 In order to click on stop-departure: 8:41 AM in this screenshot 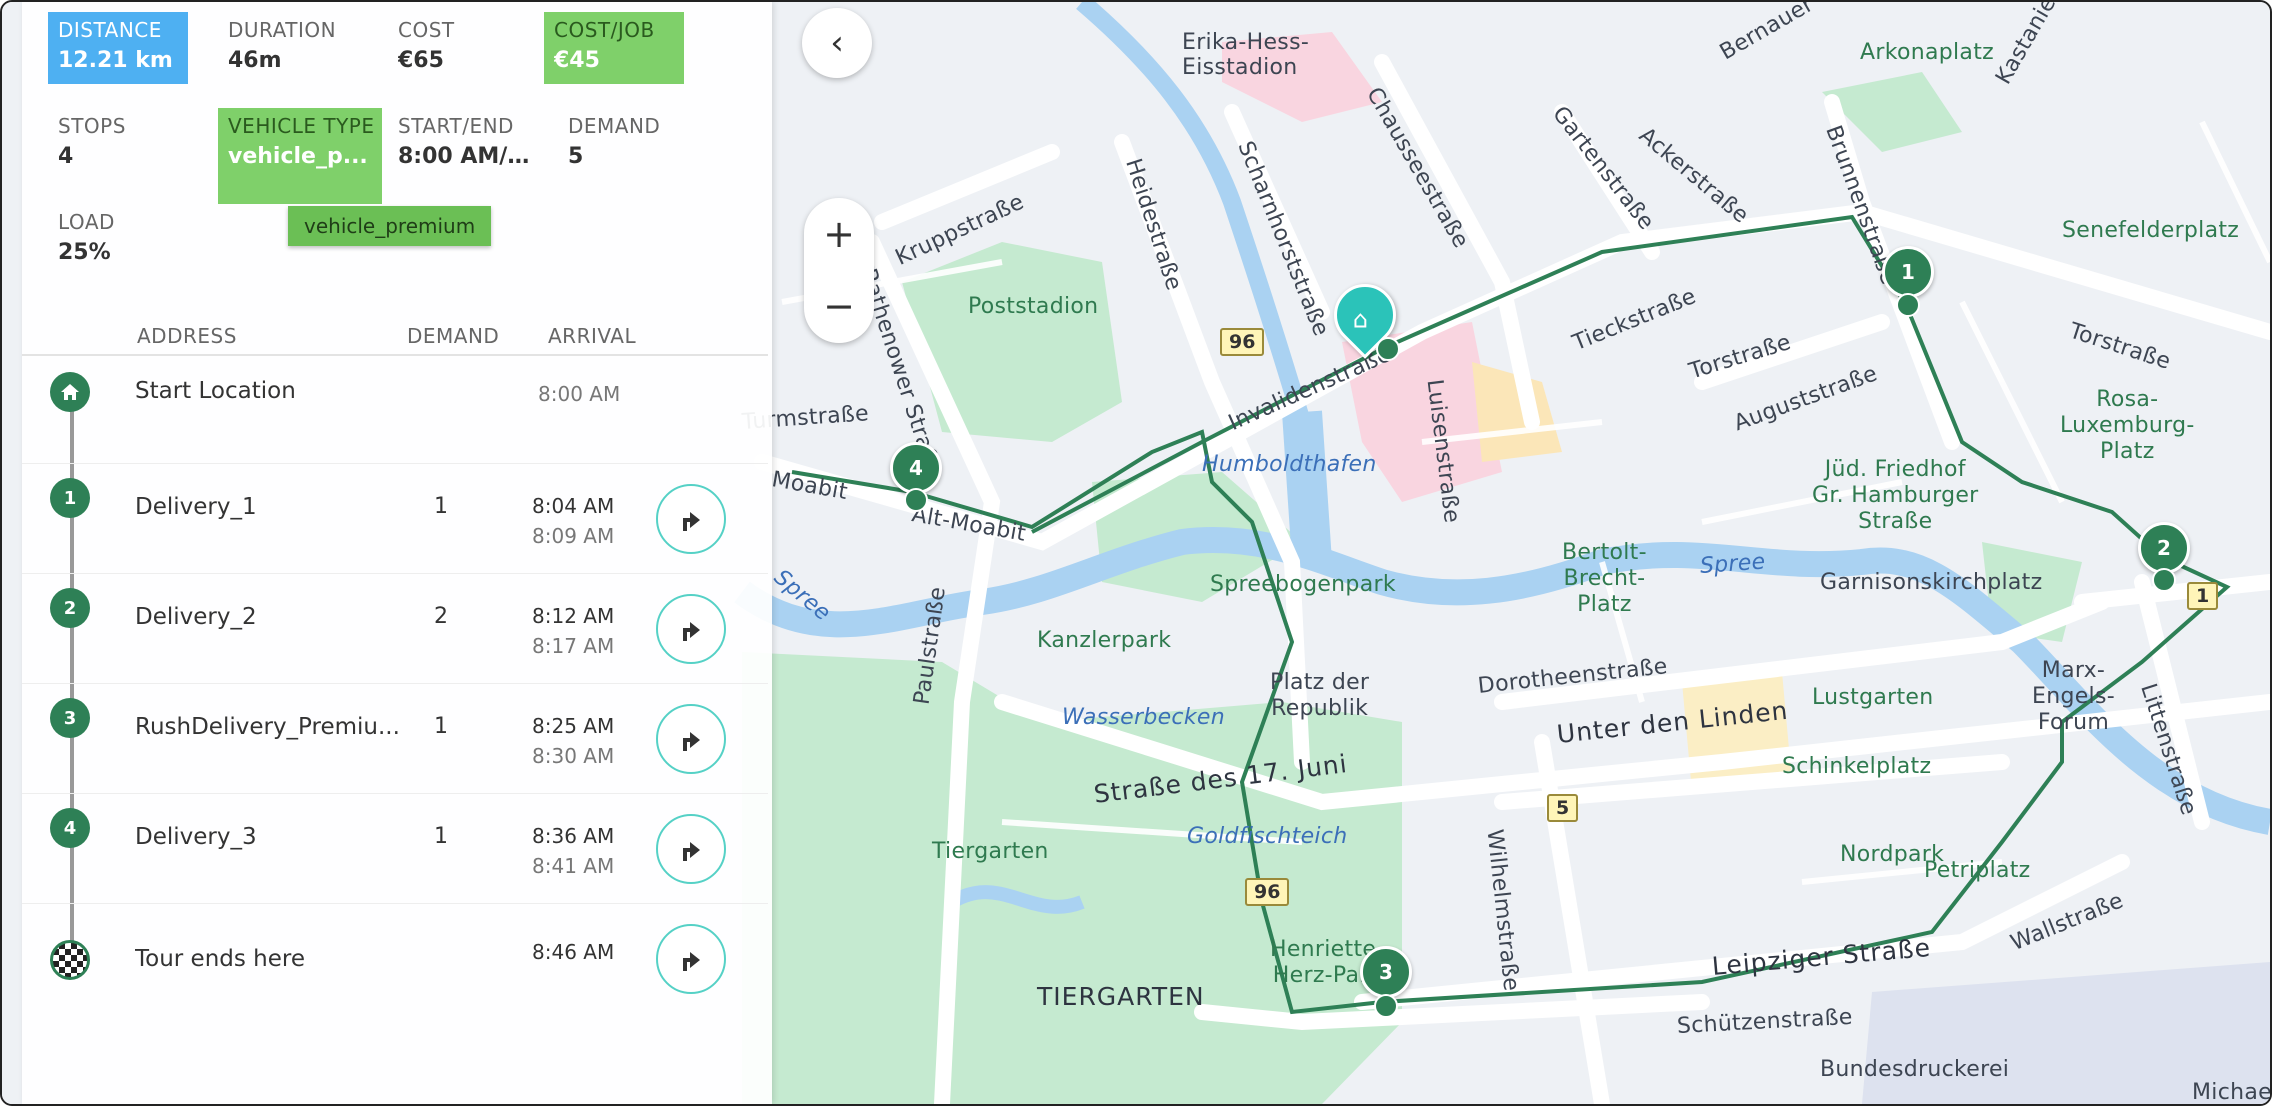, I will do `click(573, 866)`.